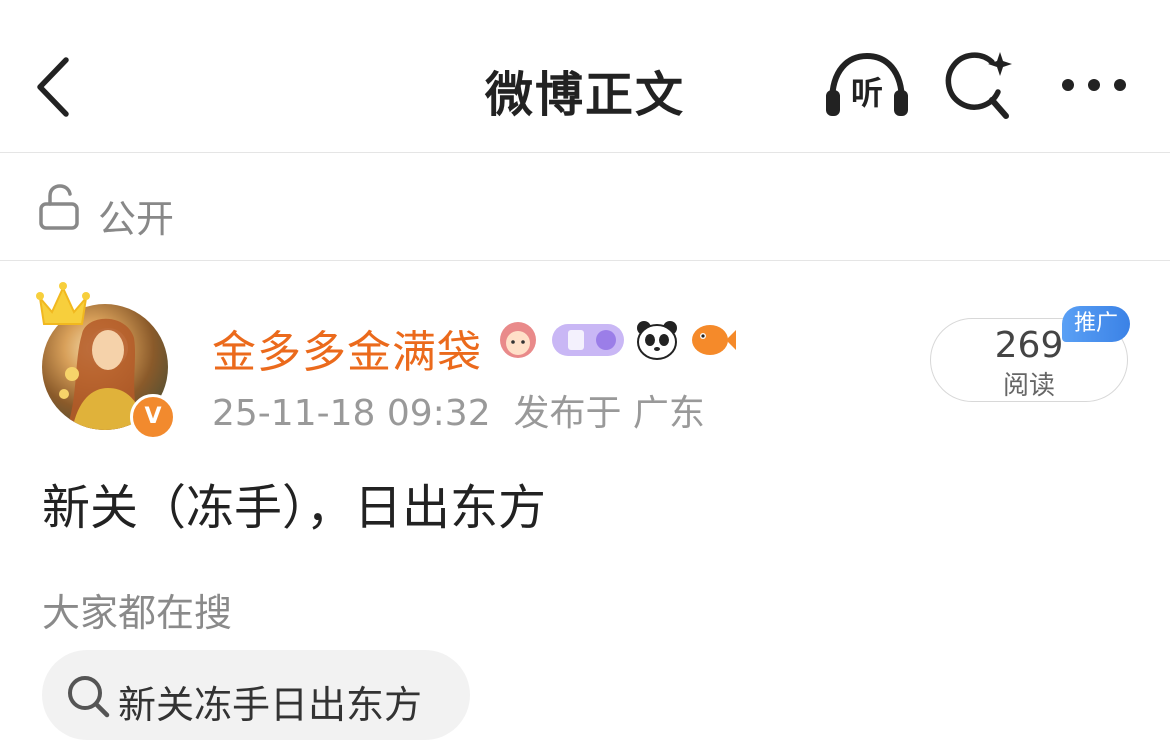 This screenshot has height=750, width=1170. Describe the element at coordinates (978, 85) in the screenshot. I see `search-sparkle-icon` at that location.